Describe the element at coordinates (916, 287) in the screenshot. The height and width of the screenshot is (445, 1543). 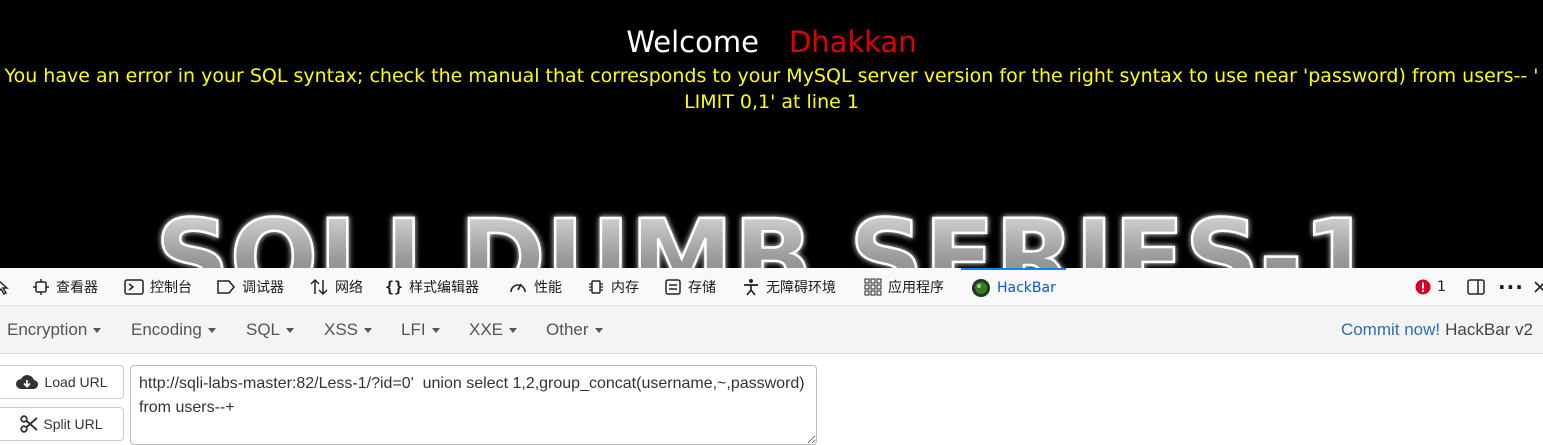
I see `tab-label: 应用程序` at that location.